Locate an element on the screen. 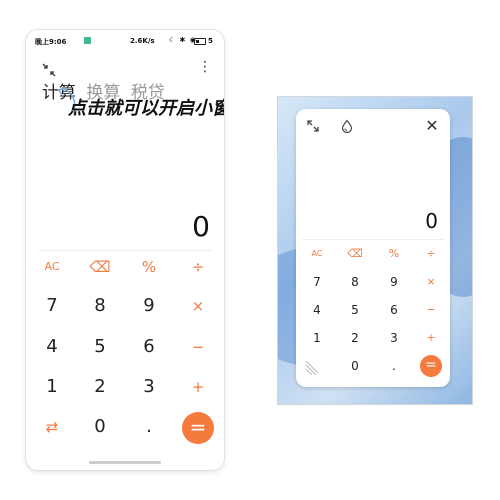  battery-label: 5 is located at coordinates (210, 41).